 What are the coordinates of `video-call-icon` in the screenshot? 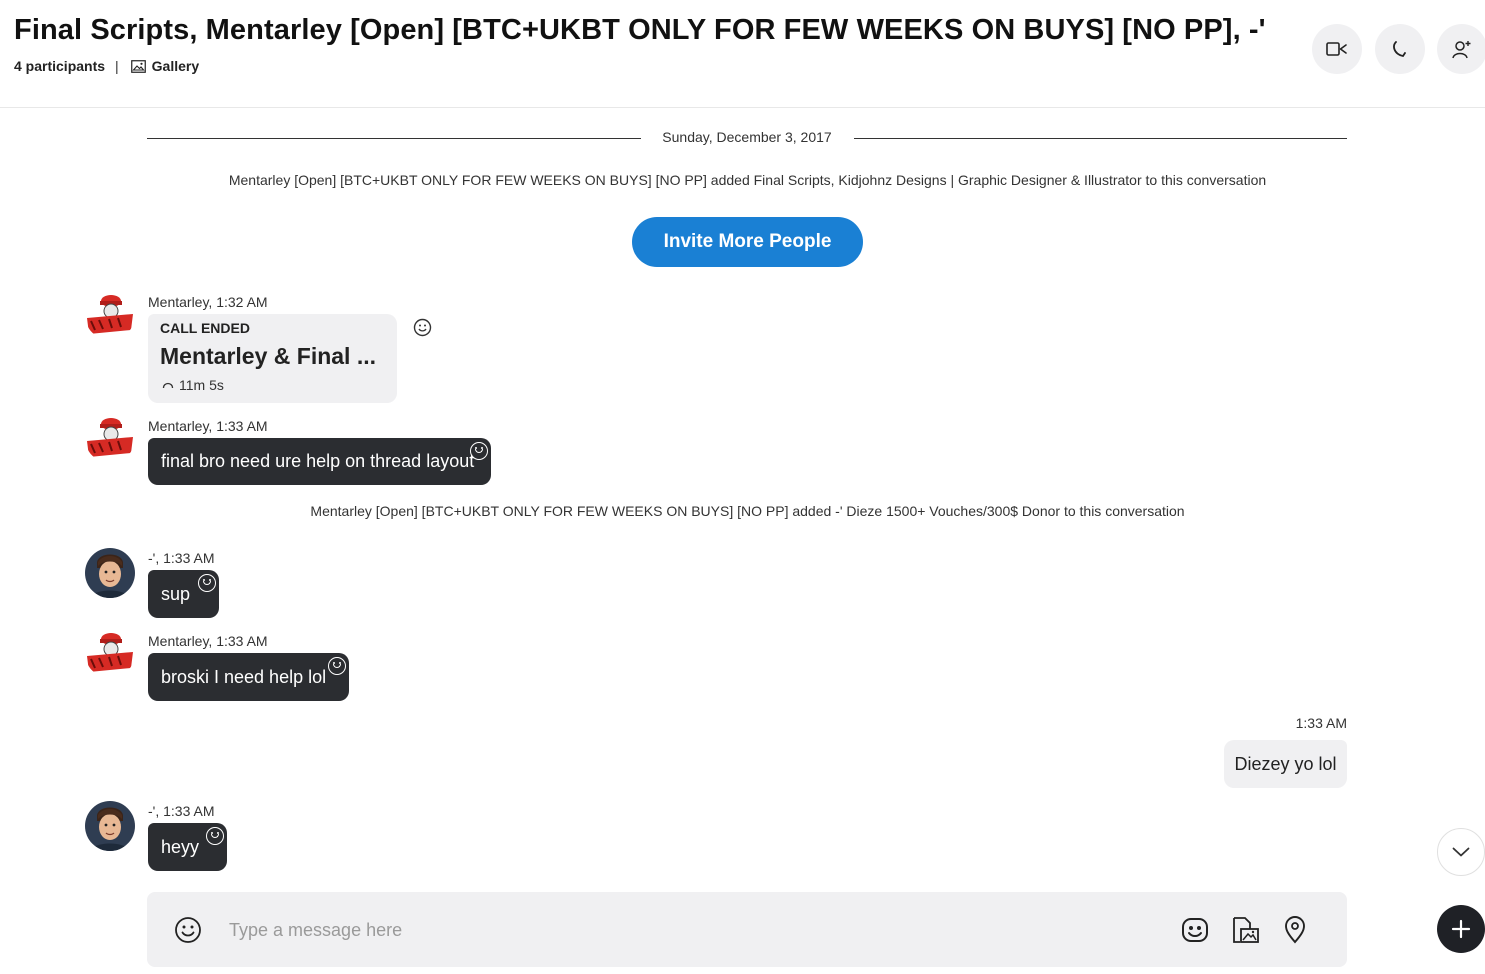 It's located at (1336, 49).